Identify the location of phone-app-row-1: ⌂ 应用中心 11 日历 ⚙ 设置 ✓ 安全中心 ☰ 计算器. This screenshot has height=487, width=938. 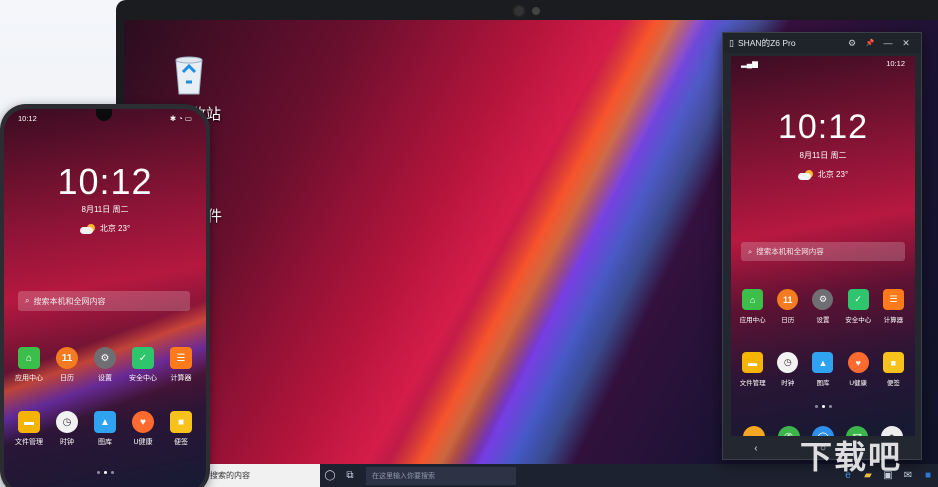
(105, 365).